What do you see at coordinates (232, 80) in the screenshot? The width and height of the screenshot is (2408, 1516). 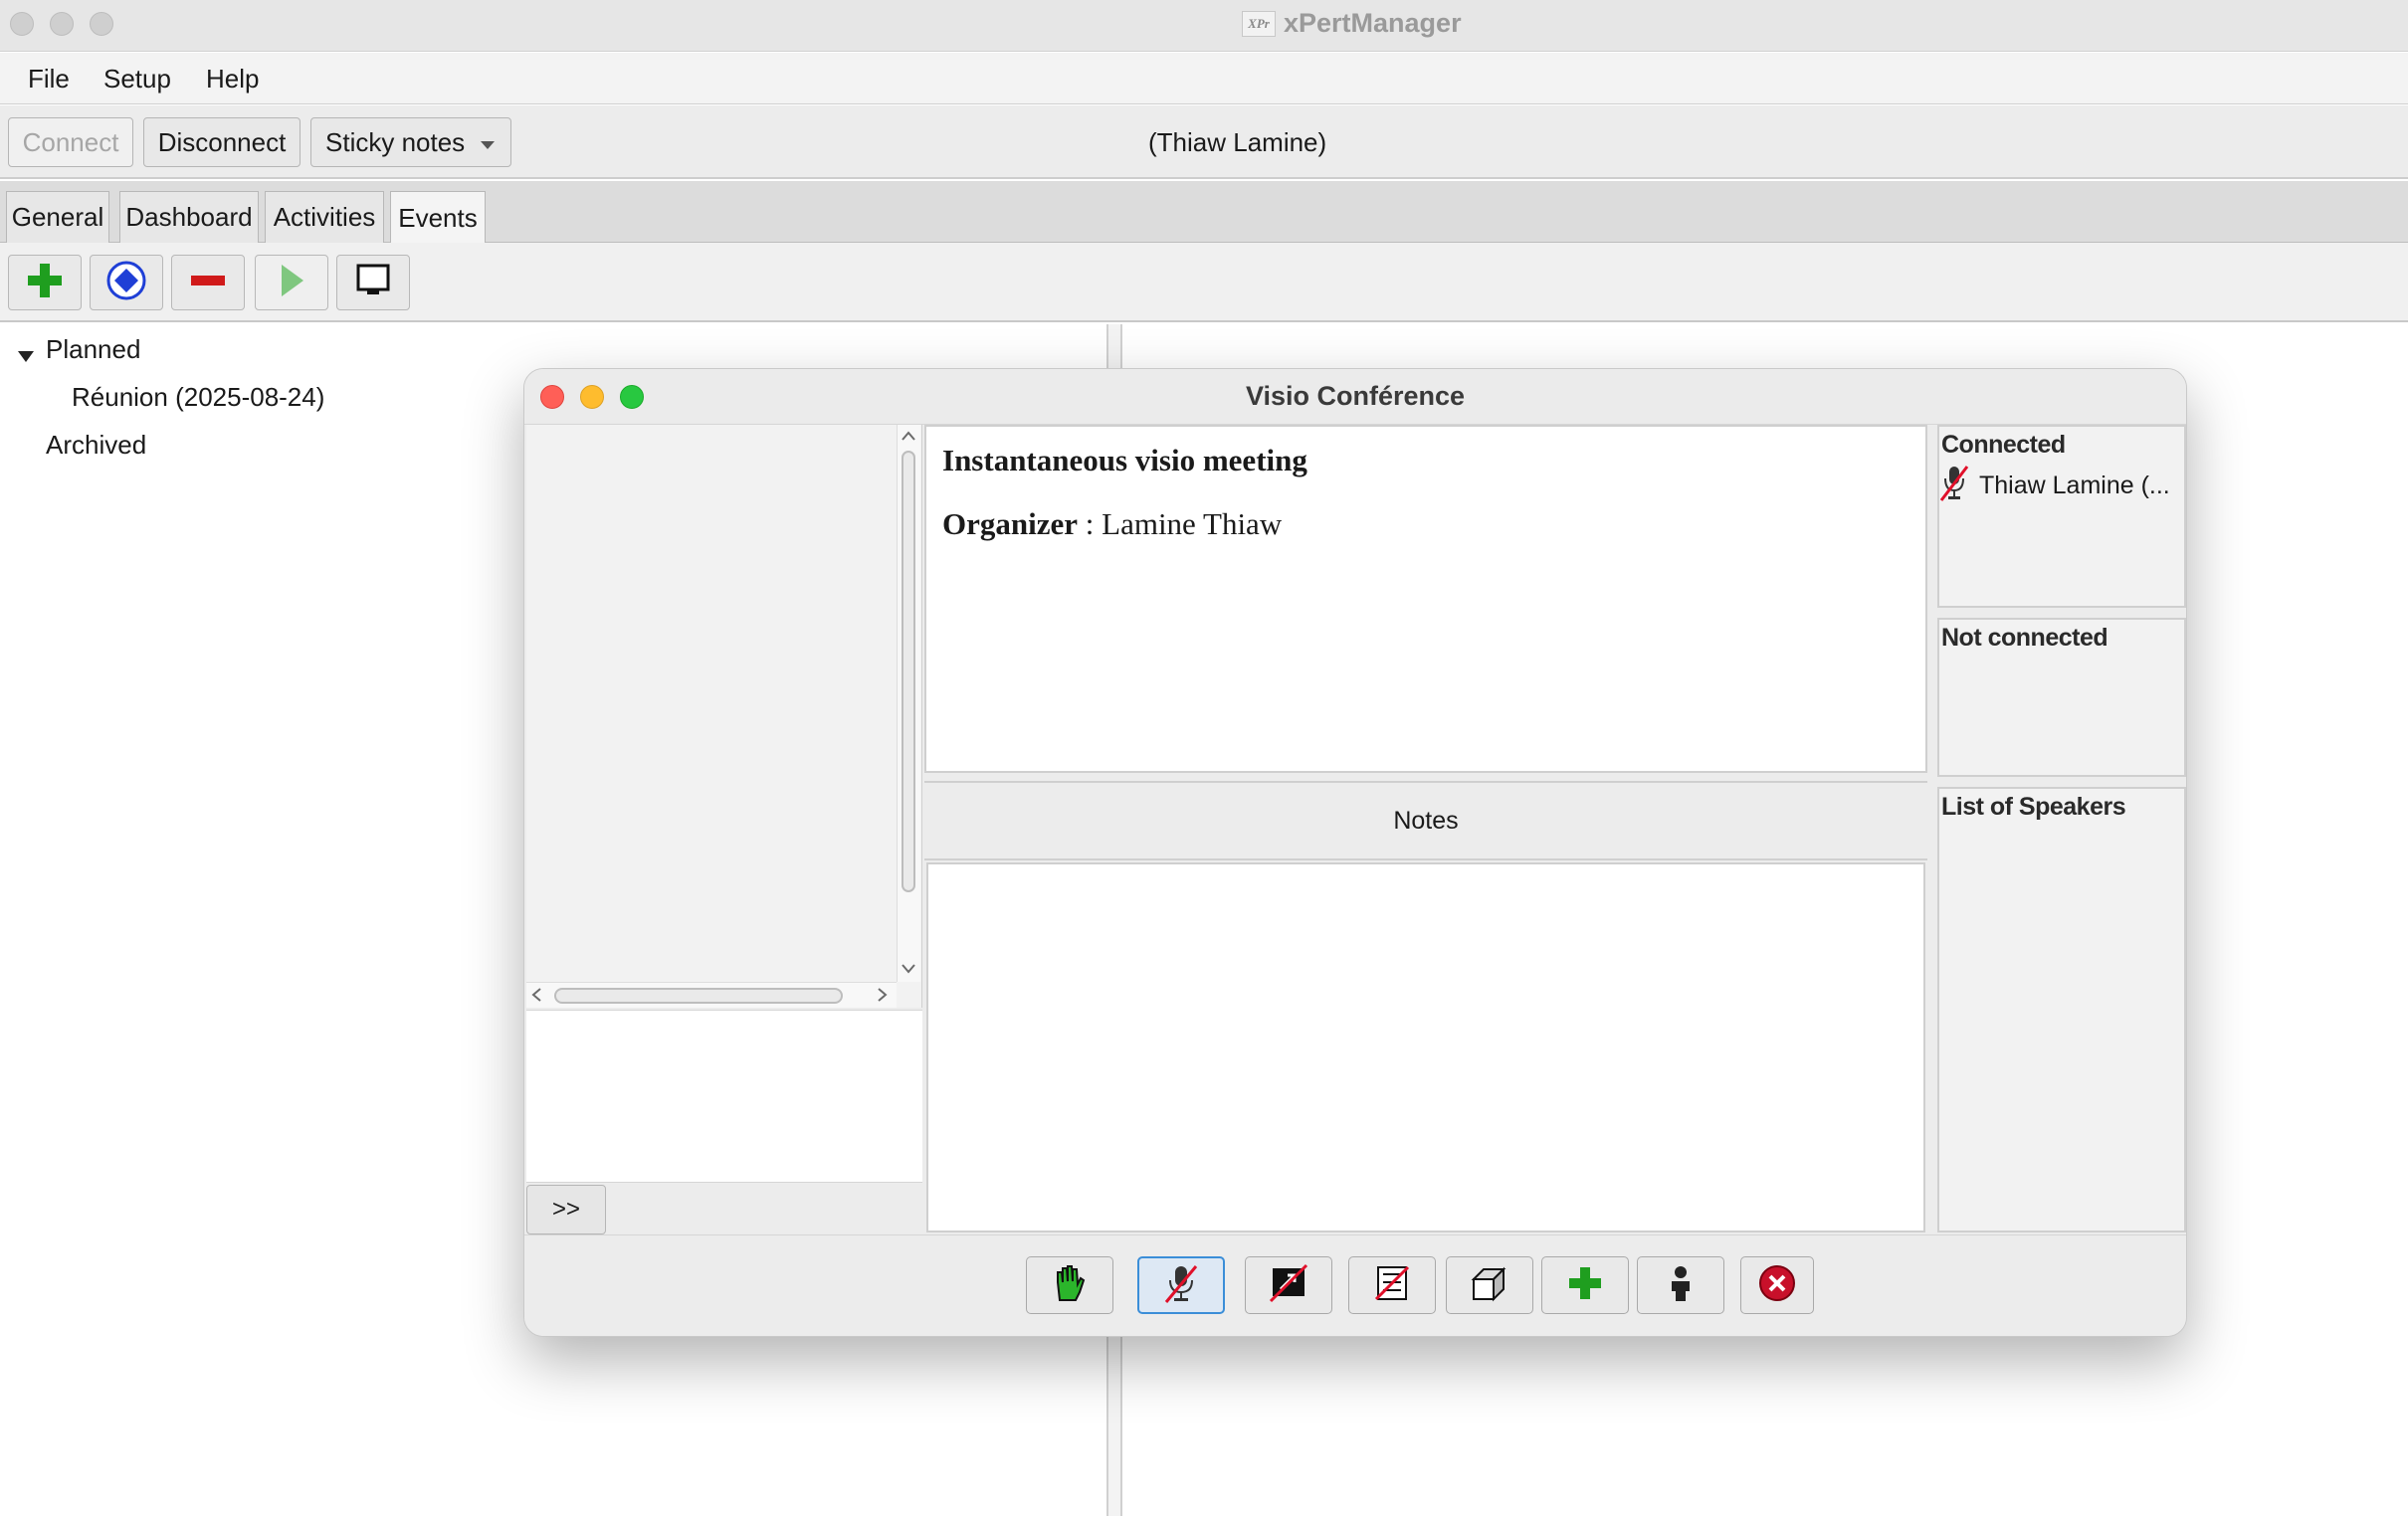 I see `menu-help: Help` at bounding box center [232, 80].